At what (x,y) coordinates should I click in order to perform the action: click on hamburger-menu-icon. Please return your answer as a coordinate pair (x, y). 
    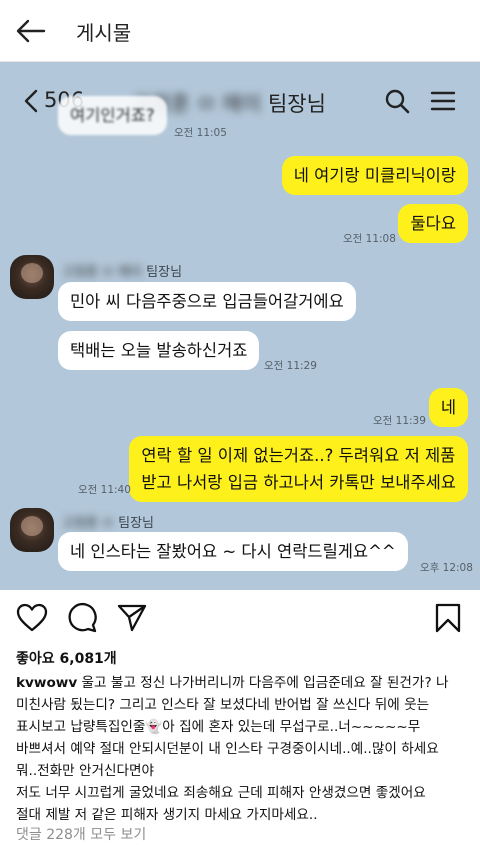
    Looking at the image, I should click on (443, 101).